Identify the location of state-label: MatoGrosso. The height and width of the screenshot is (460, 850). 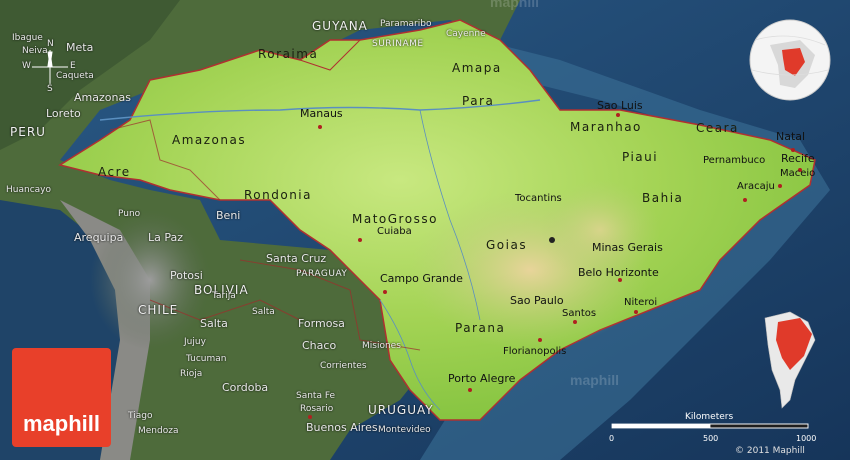
(395, 219).